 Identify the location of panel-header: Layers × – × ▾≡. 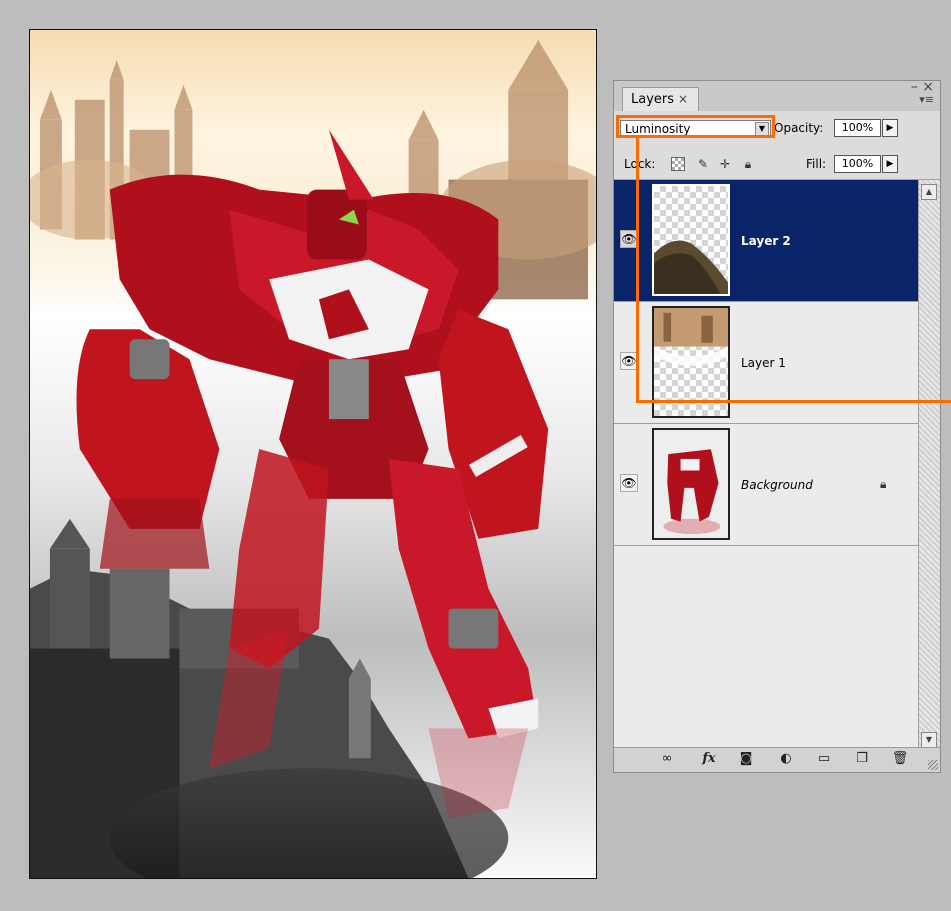
(777, 95).